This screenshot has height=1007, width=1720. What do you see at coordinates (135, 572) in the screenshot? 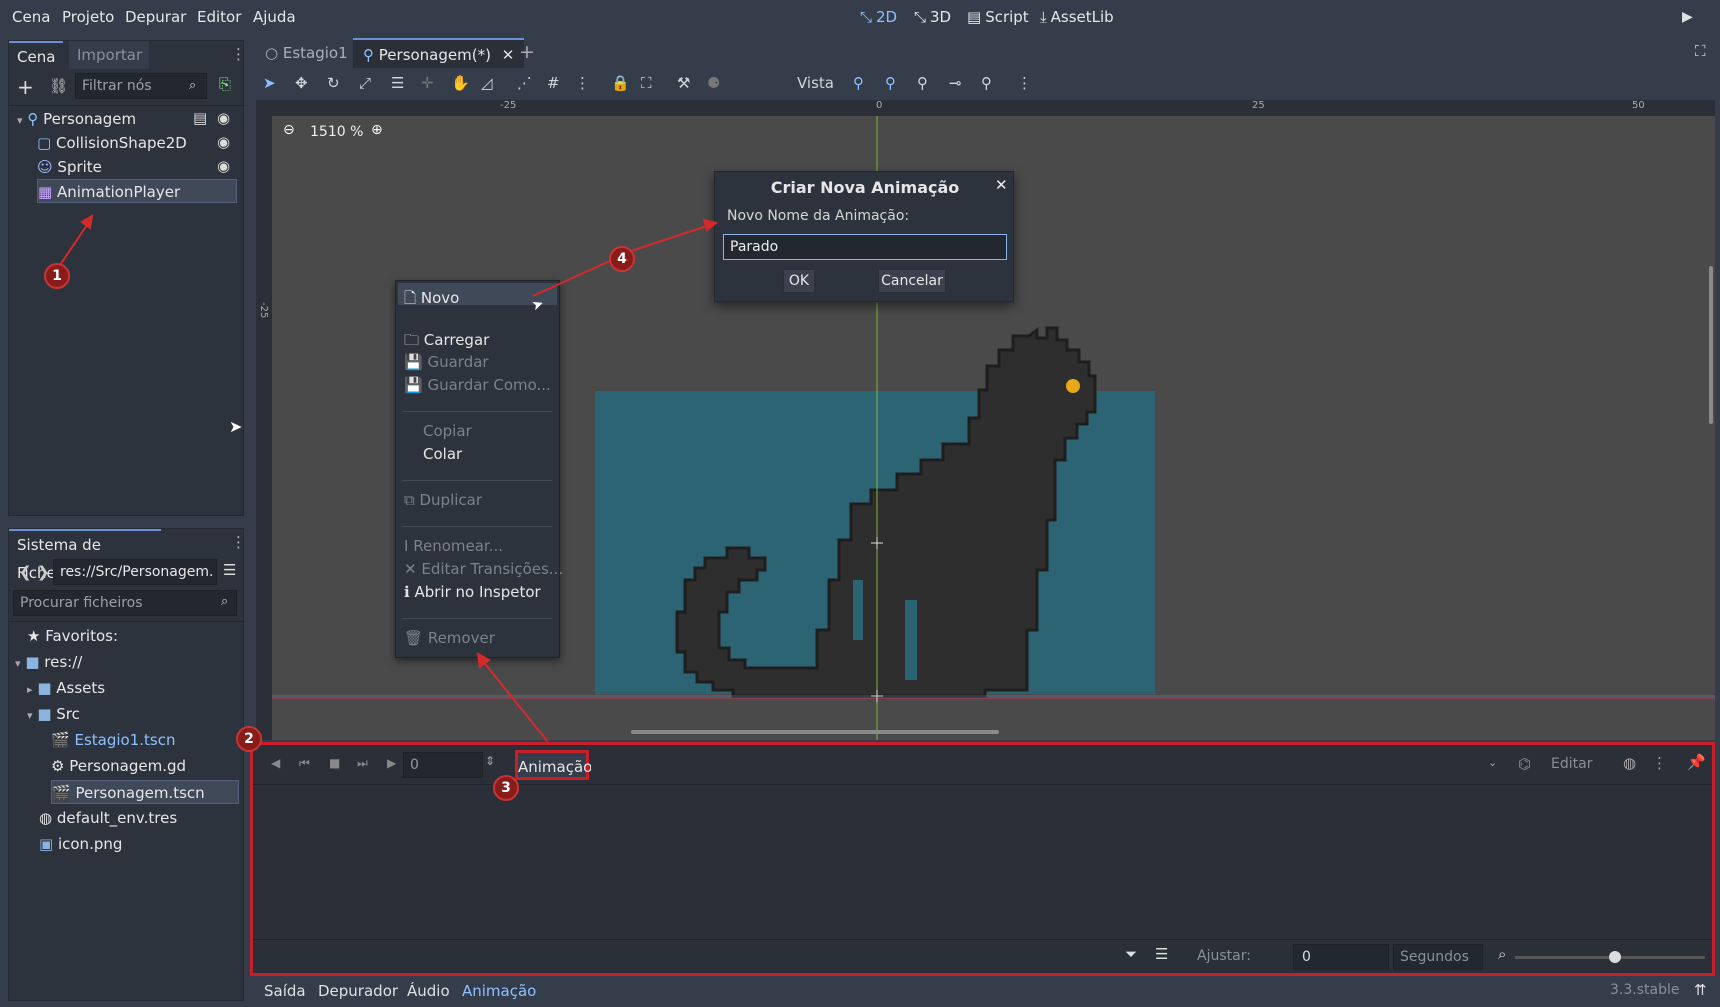
I see `path-field: res://Src/Personagem.` at bounding box center [135, 572].